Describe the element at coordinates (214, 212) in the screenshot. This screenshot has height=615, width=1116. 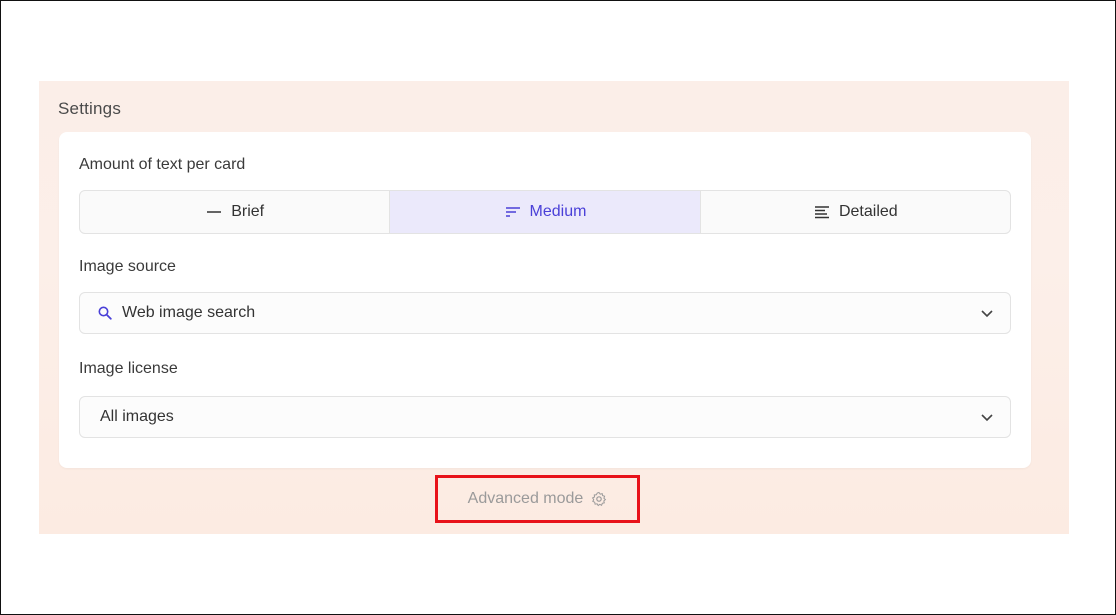
I see `dash-icon` at that location.